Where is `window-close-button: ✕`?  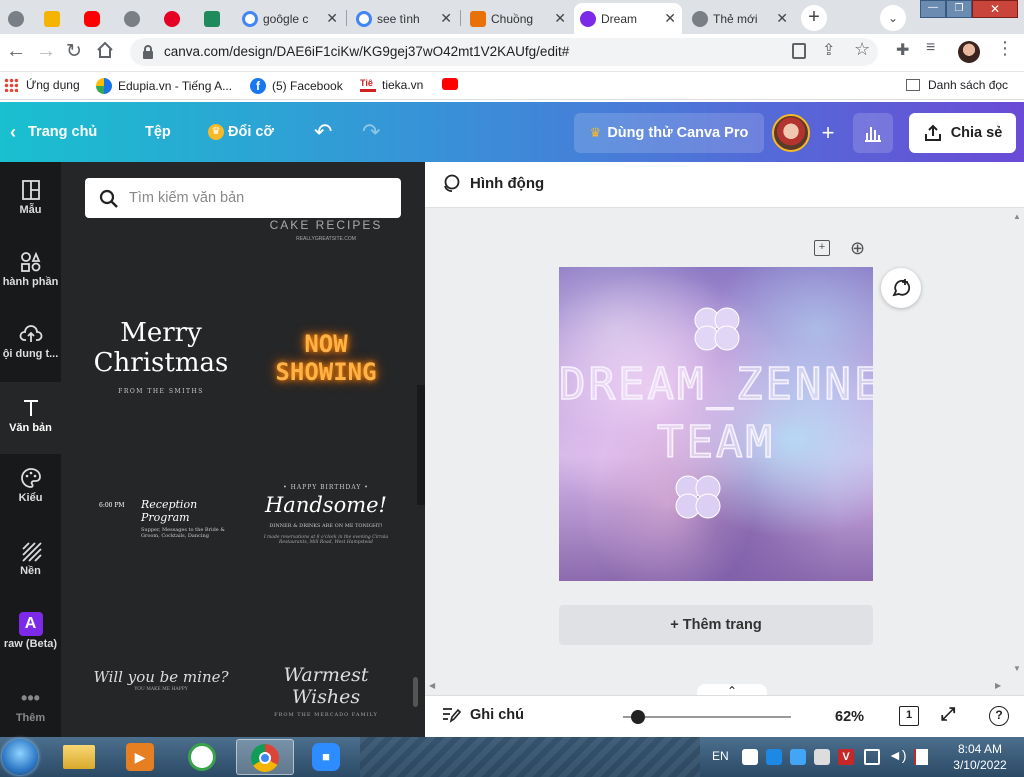 window-close-button: ✕ is located at coordinates (995, 9).